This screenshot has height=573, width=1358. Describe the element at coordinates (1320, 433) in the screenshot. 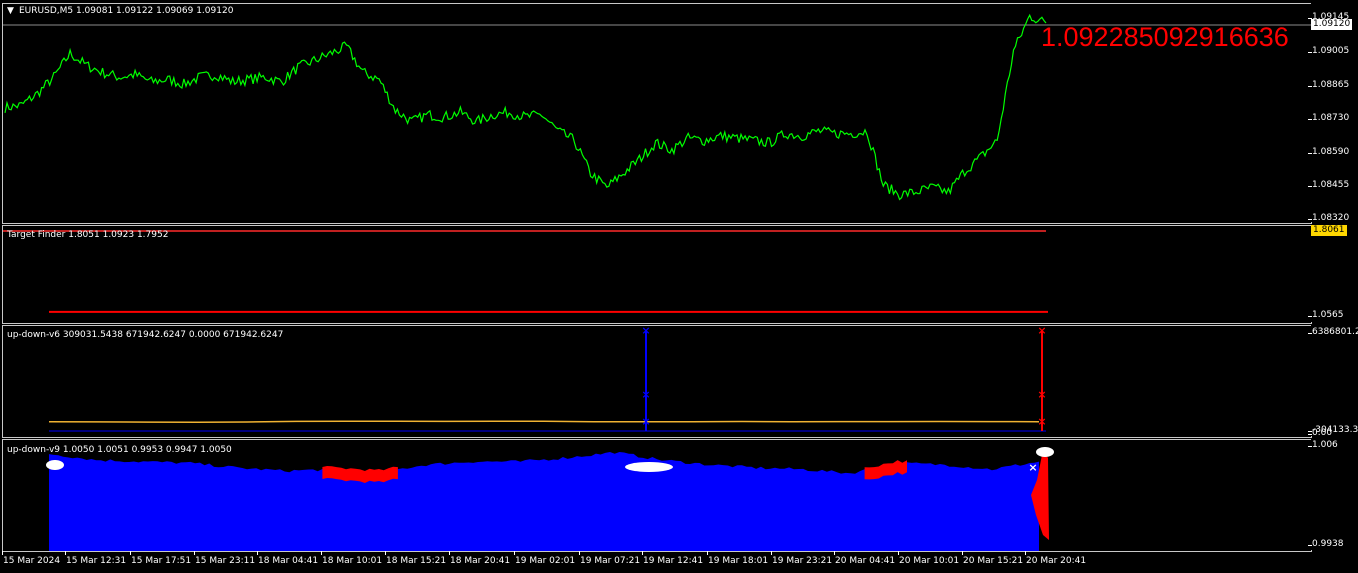

I see `updown-v6-tick: 0.00` at that location.